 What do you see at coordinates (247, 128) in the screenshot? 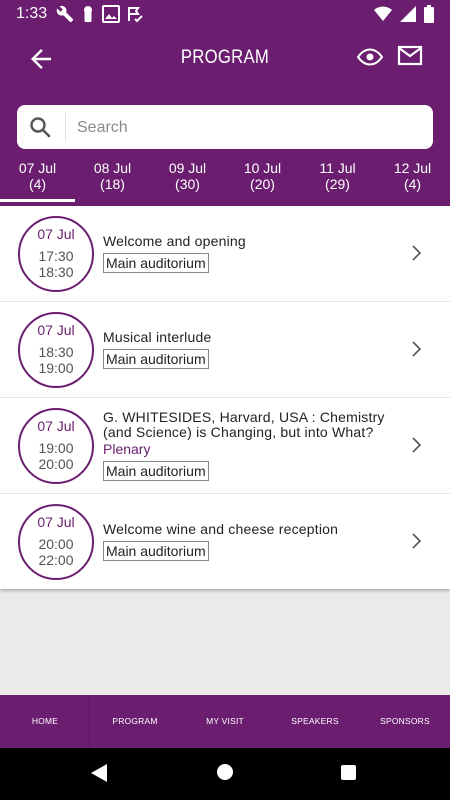
I see `search-input` at bounding box center [247, 128].